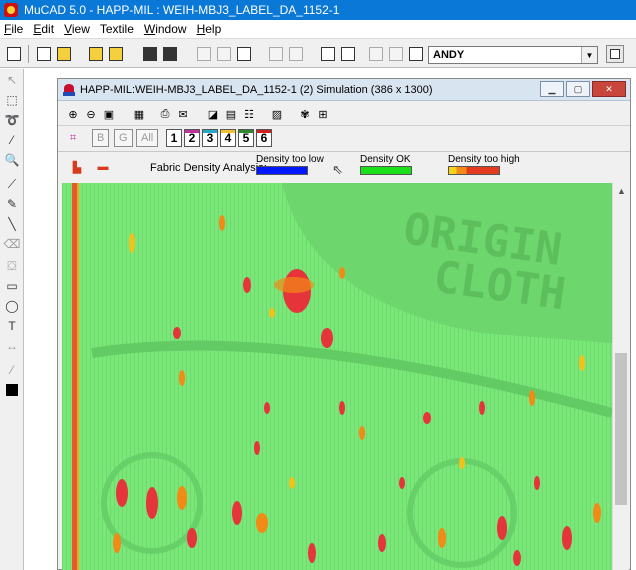  What do you see at coordinates (12, 244) in the screenshot?
I see `eraser-tool: ⌫` at bounding box center [12, 244].